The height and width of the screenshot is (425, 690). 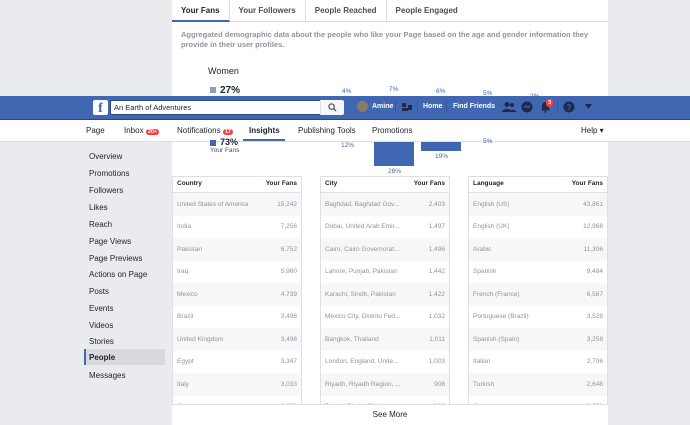 I want to click on row-label: Bangkok, Thailand, so click(x=352, y=339).